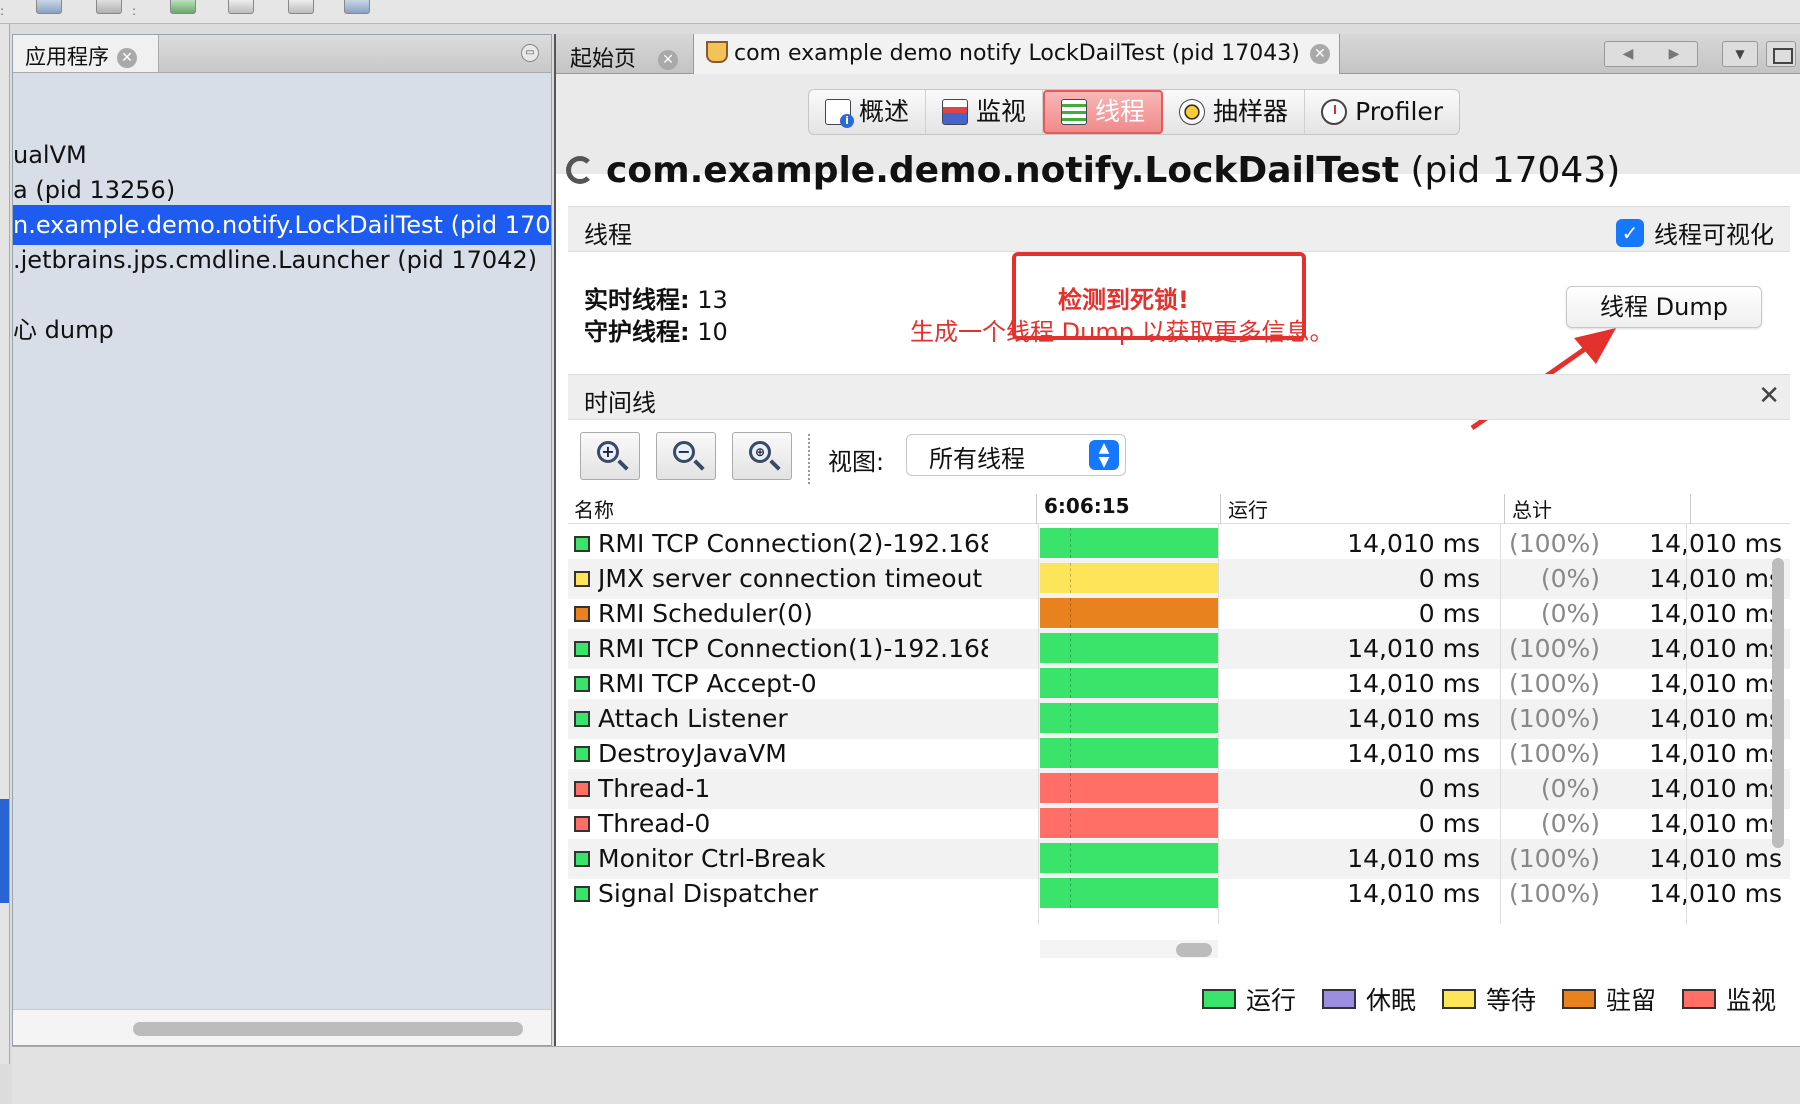  I want to click on tree-item: 心 dump, so click(282, 330).